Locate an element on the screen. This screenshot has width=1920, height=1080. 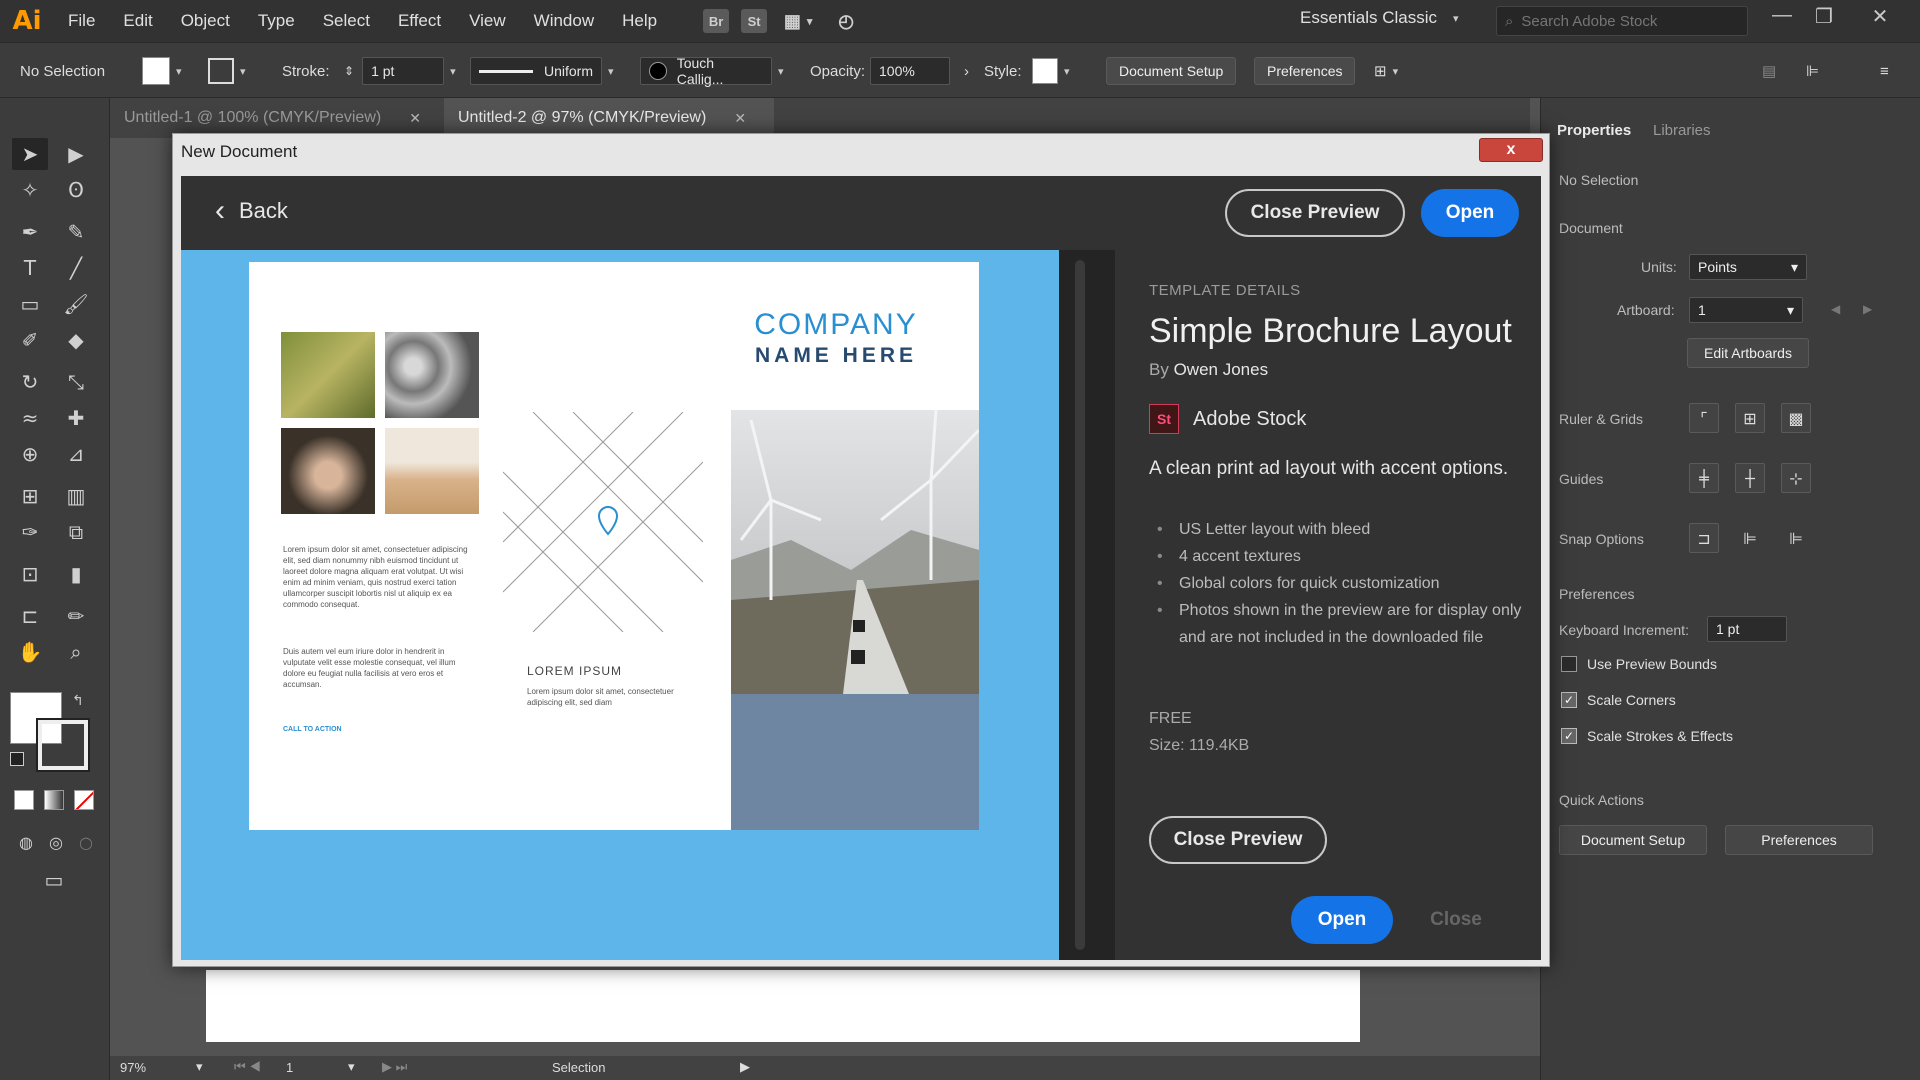
magic-wand-icon: ✧ is located at coordinates (30, 190).